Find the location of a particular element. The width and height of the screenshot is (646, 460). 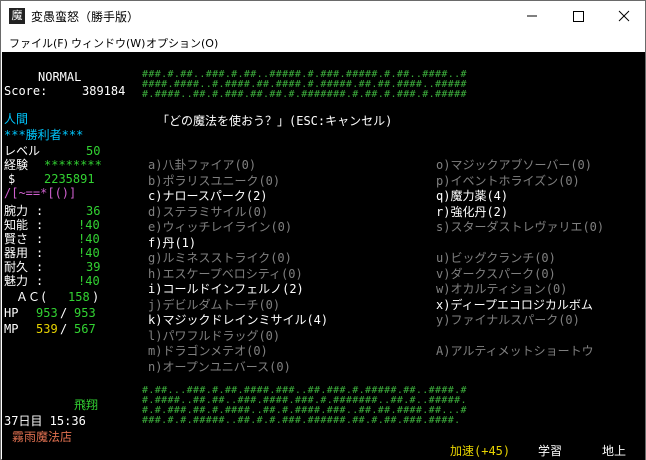

exp-label: 経験 is located at coordinates (16, 165).